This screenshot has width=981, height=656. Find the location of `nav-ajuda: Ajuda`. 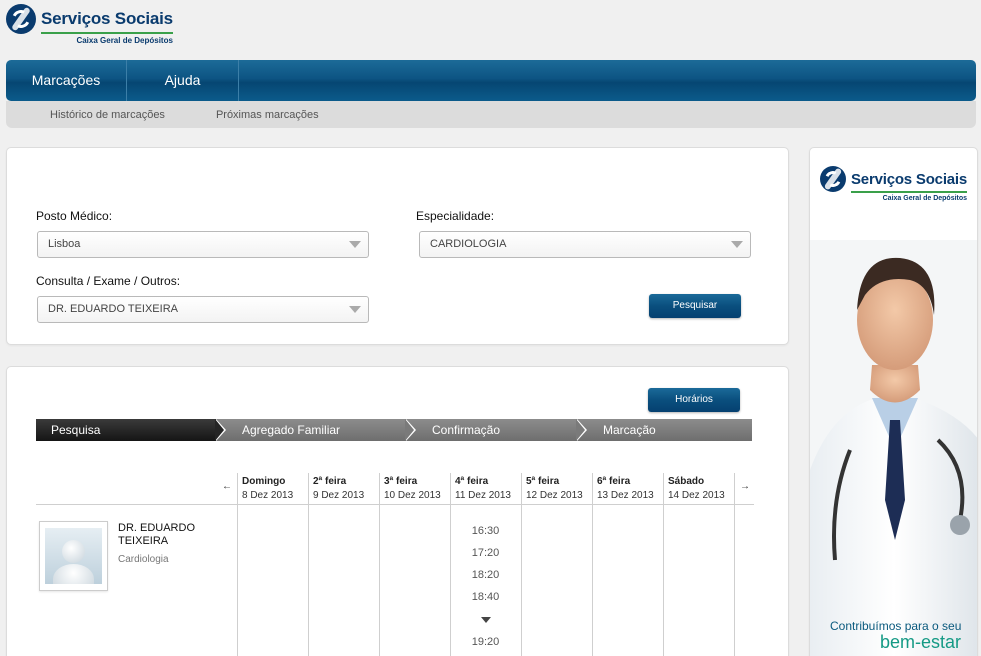

nav-ajuda: Ajuda is located at coordinates (183, 80).